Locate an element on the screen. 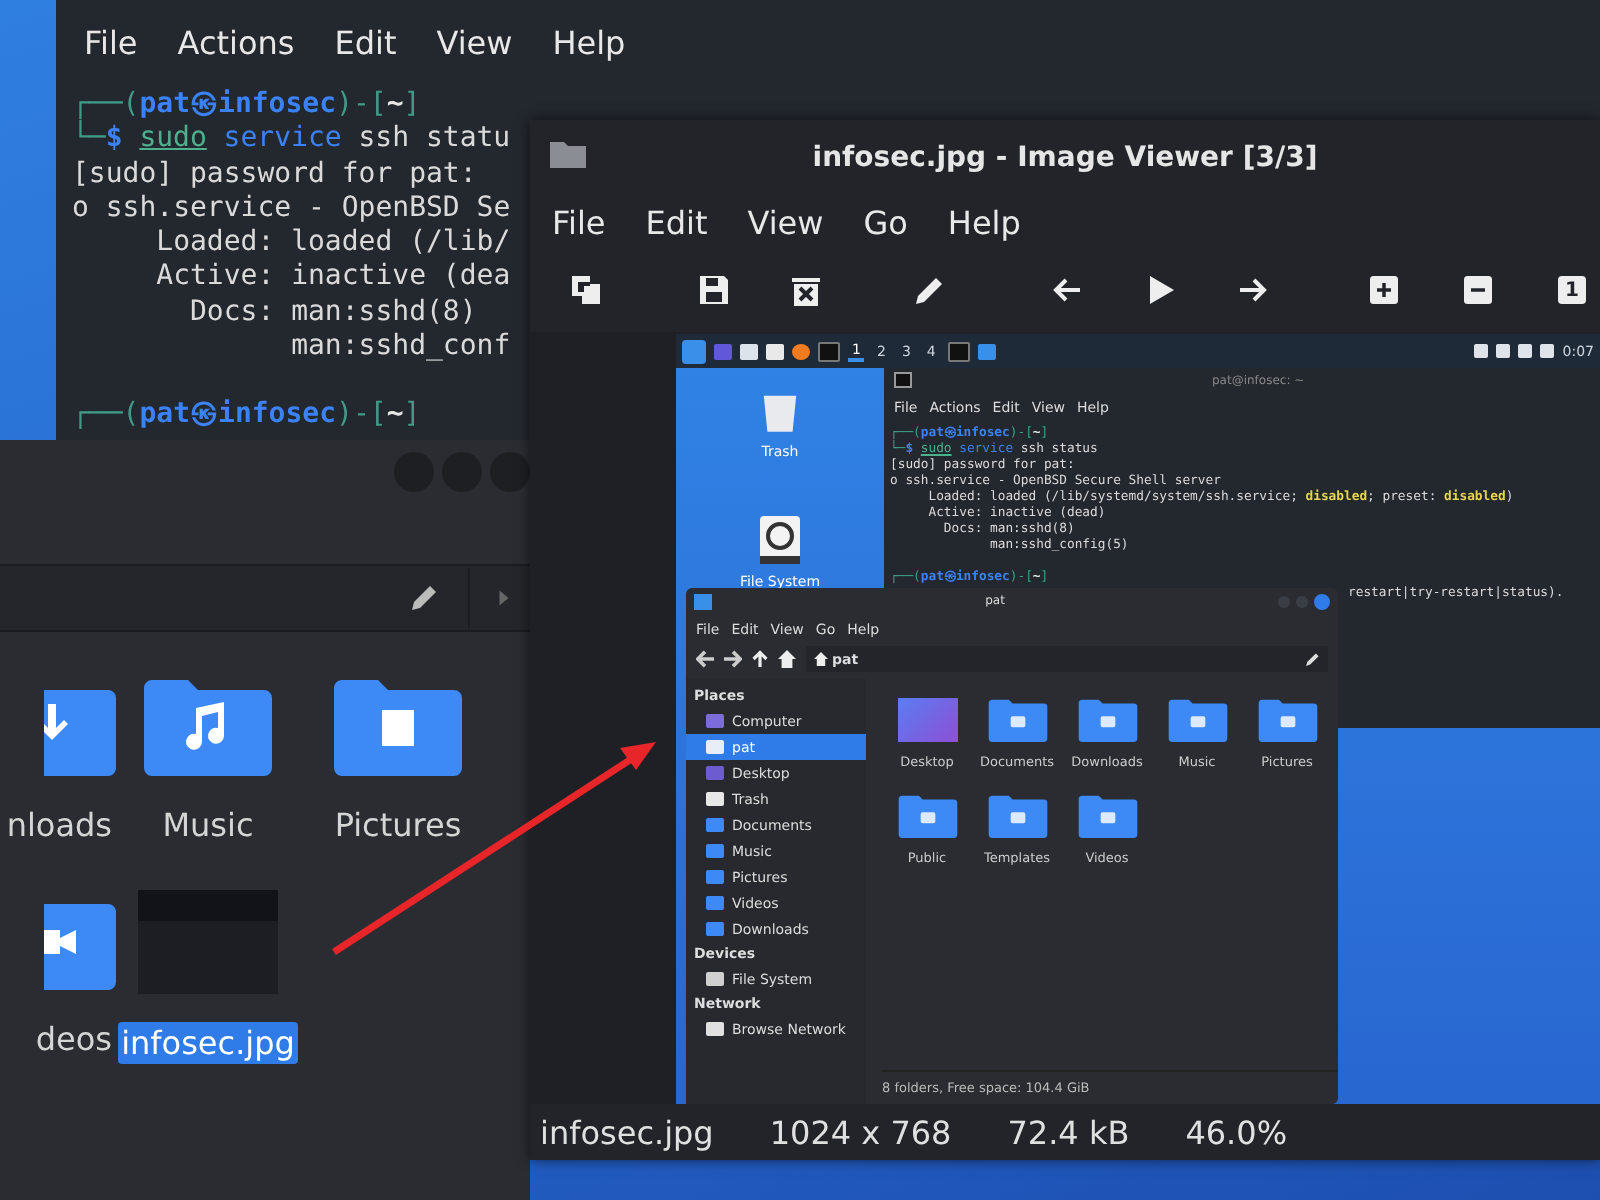  file-label: nloads is located at coordinates (59, 825).